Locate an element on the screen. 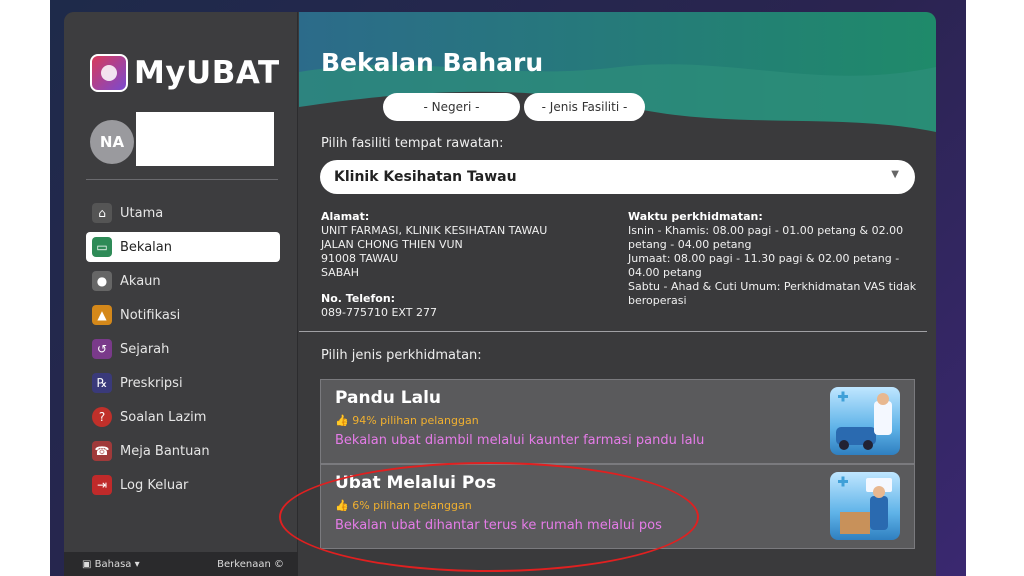 The width and height of the screenshot is (1024, 576). facility-phone: No. Telefon: 089-775710 EXT 277 is located at coordinates (466, 306).